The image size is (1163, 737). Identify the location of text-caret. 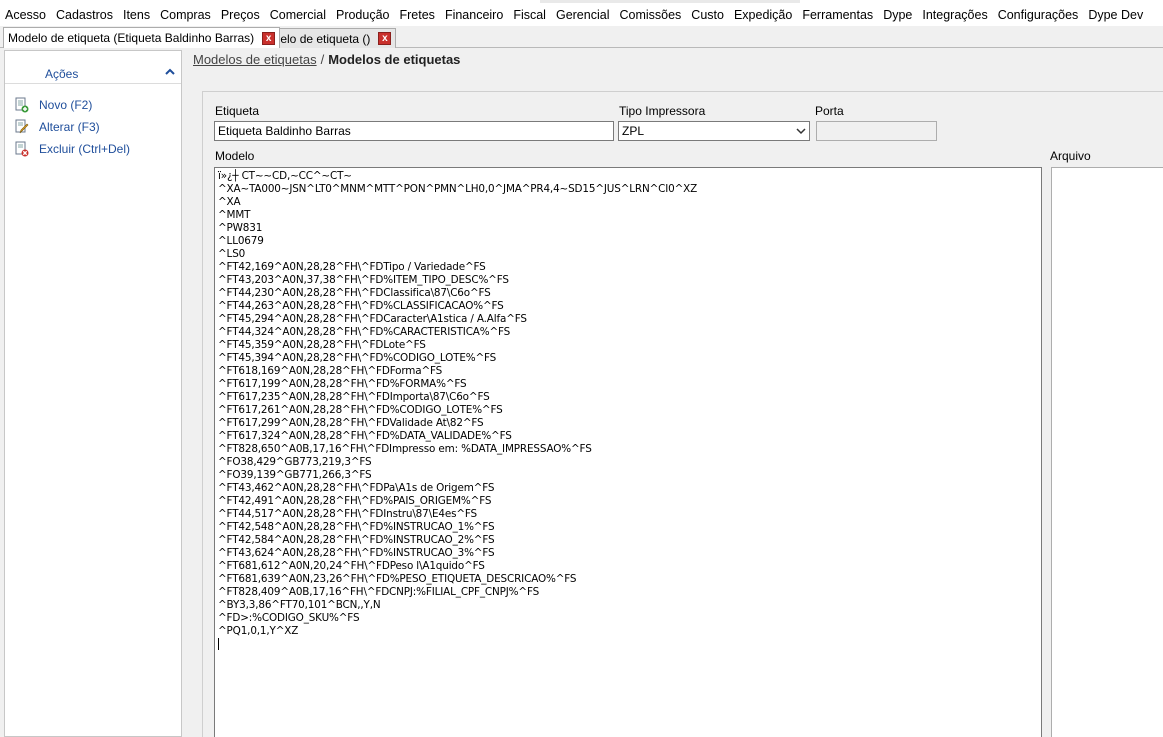
(218, 644).